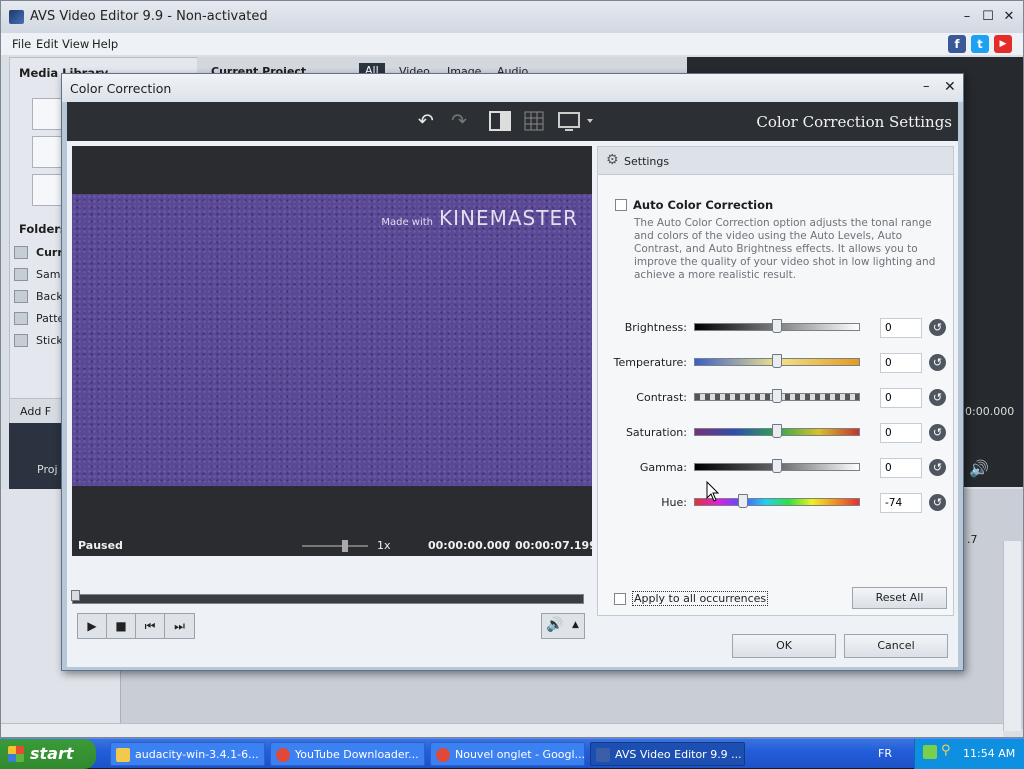  Describe the element at coordinates (38, 456) in the screenshot. I see `project-button: Proj` at that location.